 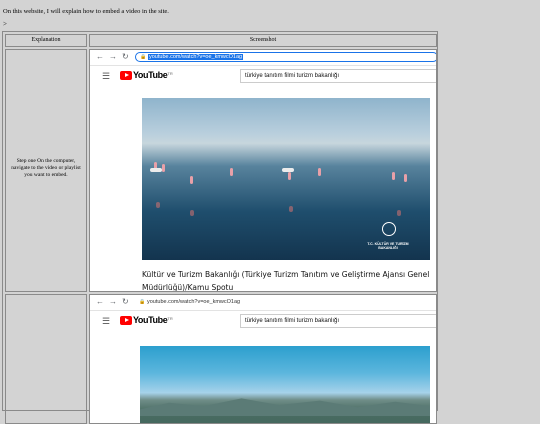 What do you see at coordinates (5, 24) in the screenshot?
I see `marker-text: >` at bounding box center [5, 24].